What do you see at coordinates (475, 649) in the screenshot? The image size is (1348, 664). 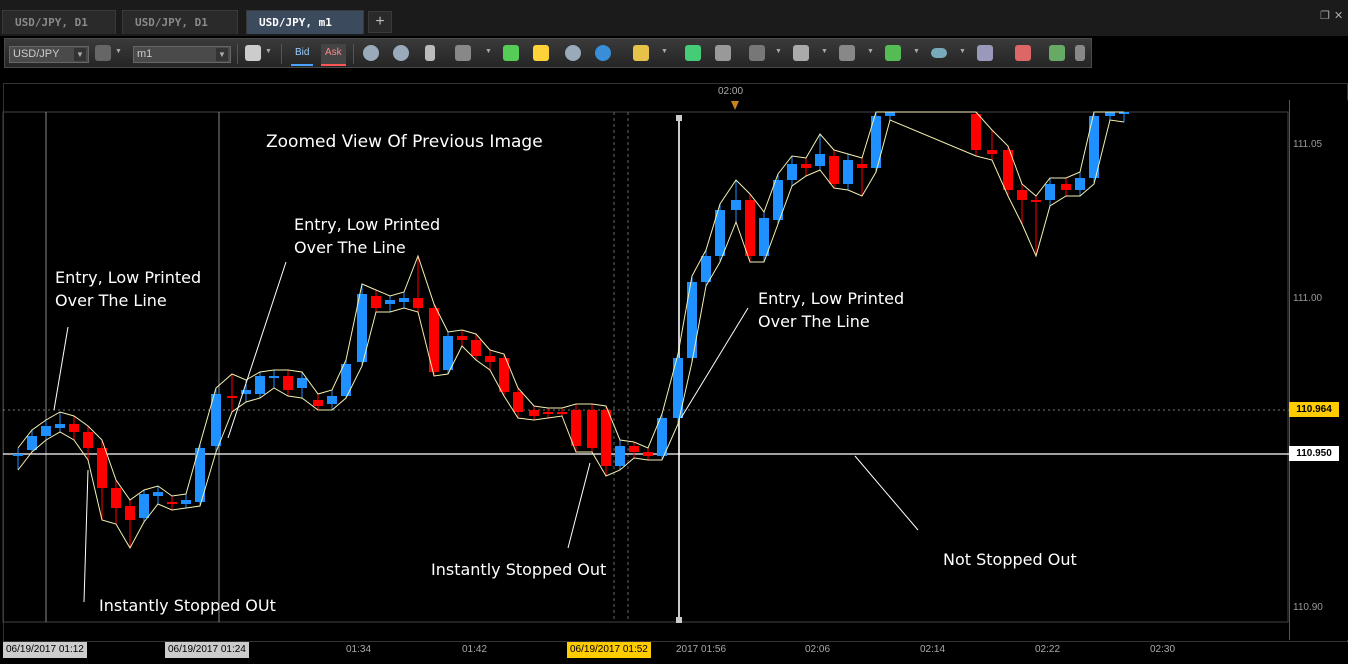 I see `x-tick-label: 01:42` at bounding box center [475, 649].